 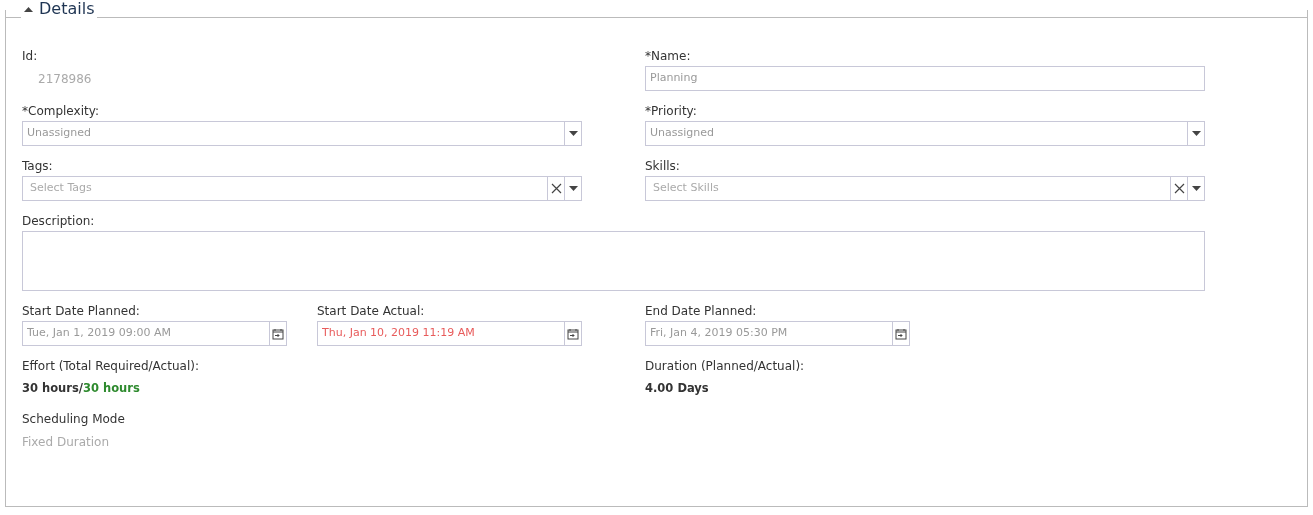 What do you see at coordinates (30, 56) in the screenshot?
I see `field-label: Id:` at bounding box center [30, 56].